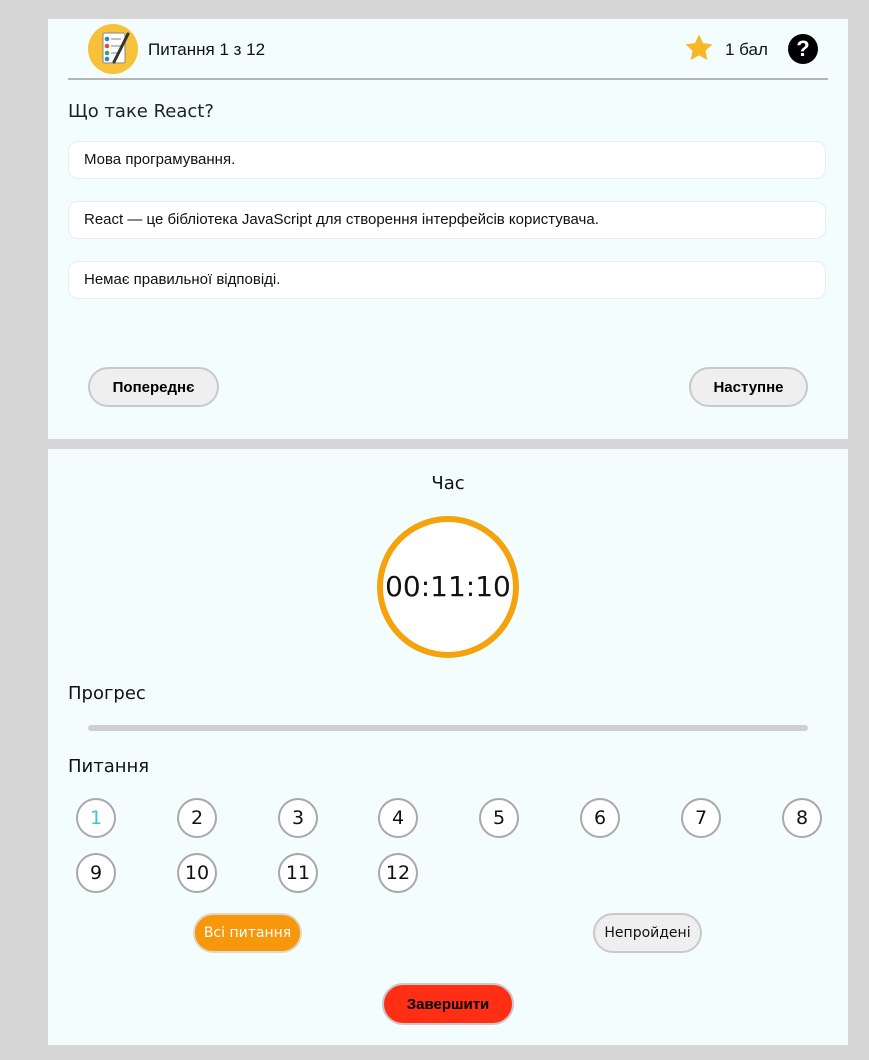  I want to click on question-number-button: 1, so click(96, 818).